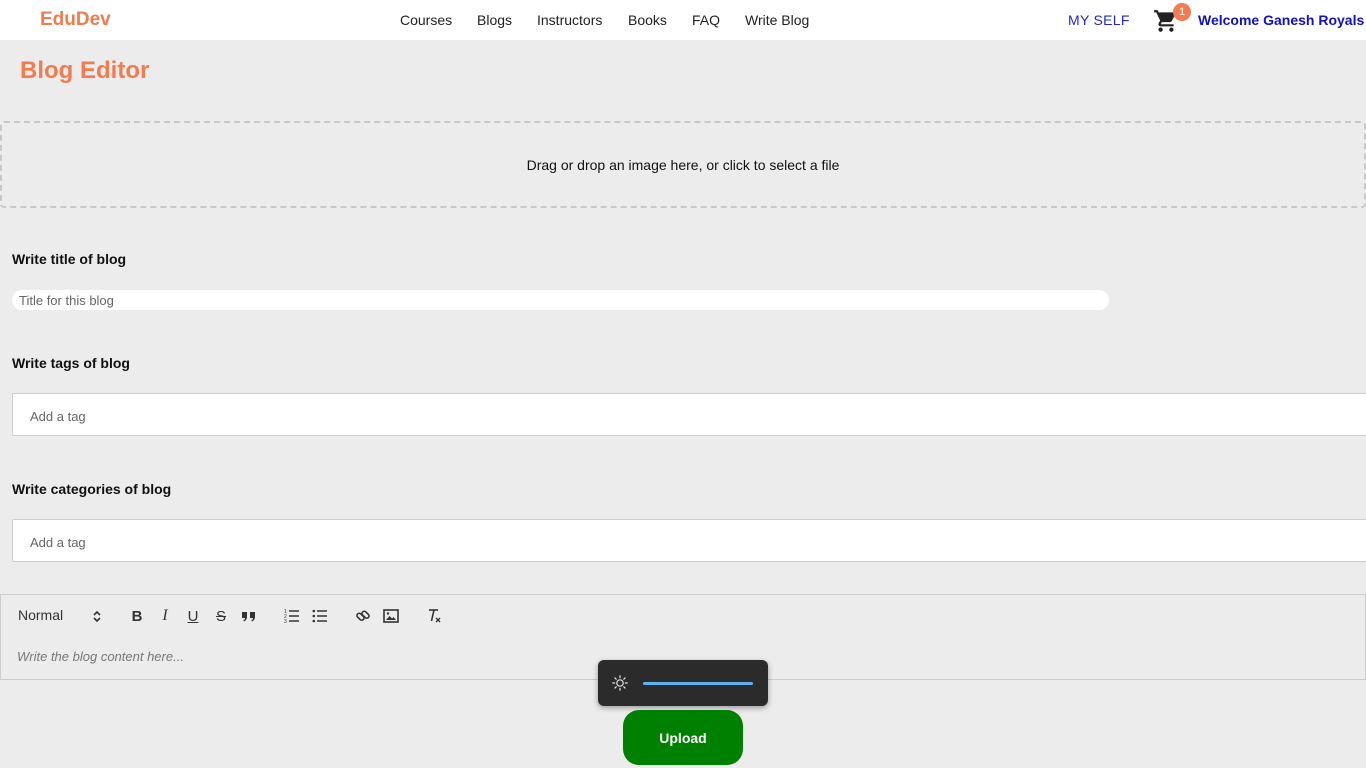 Image resolution: width=1366 pixels, height=768 pixels. Describe the element at coordinates (71, 363) in the screenshot. I see `tags-label: Write tags of blog` at that location.